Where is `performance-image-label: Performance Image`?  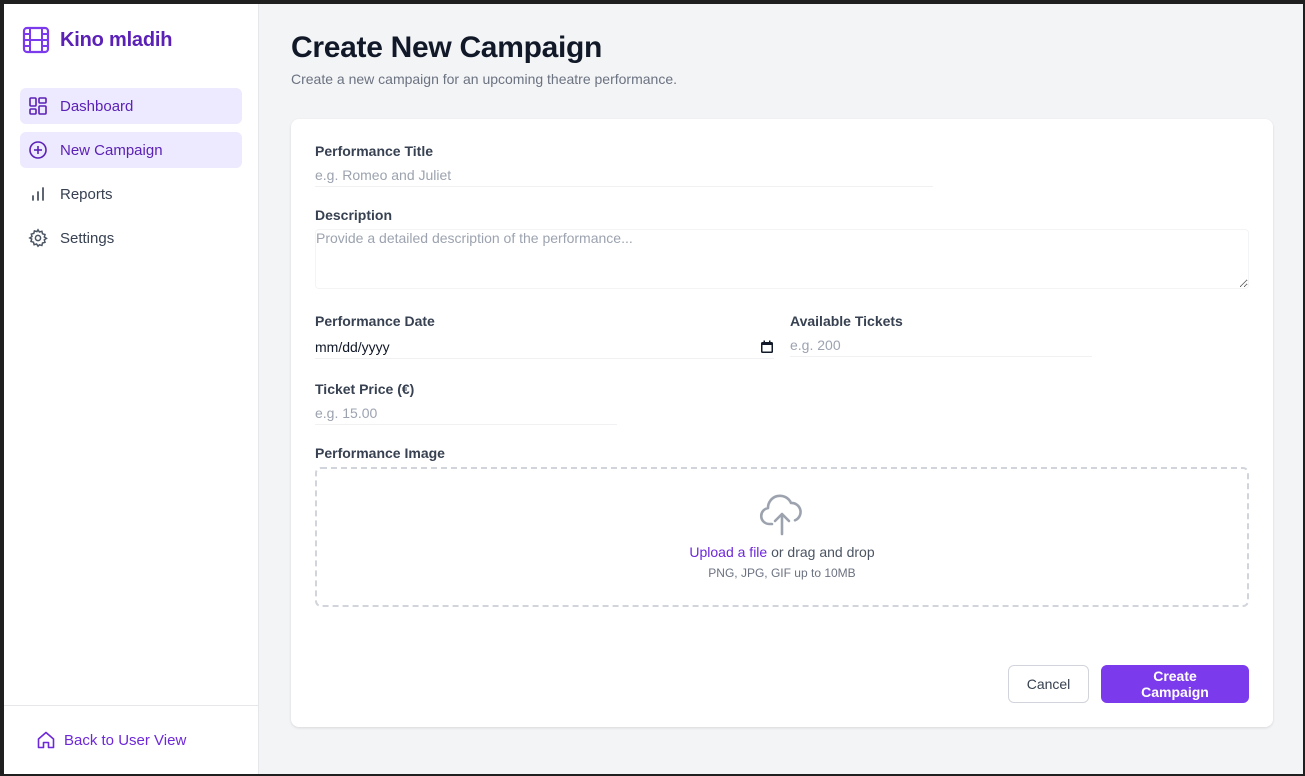
performance-image-label: Performance Image is located at coordinates (380, 453).